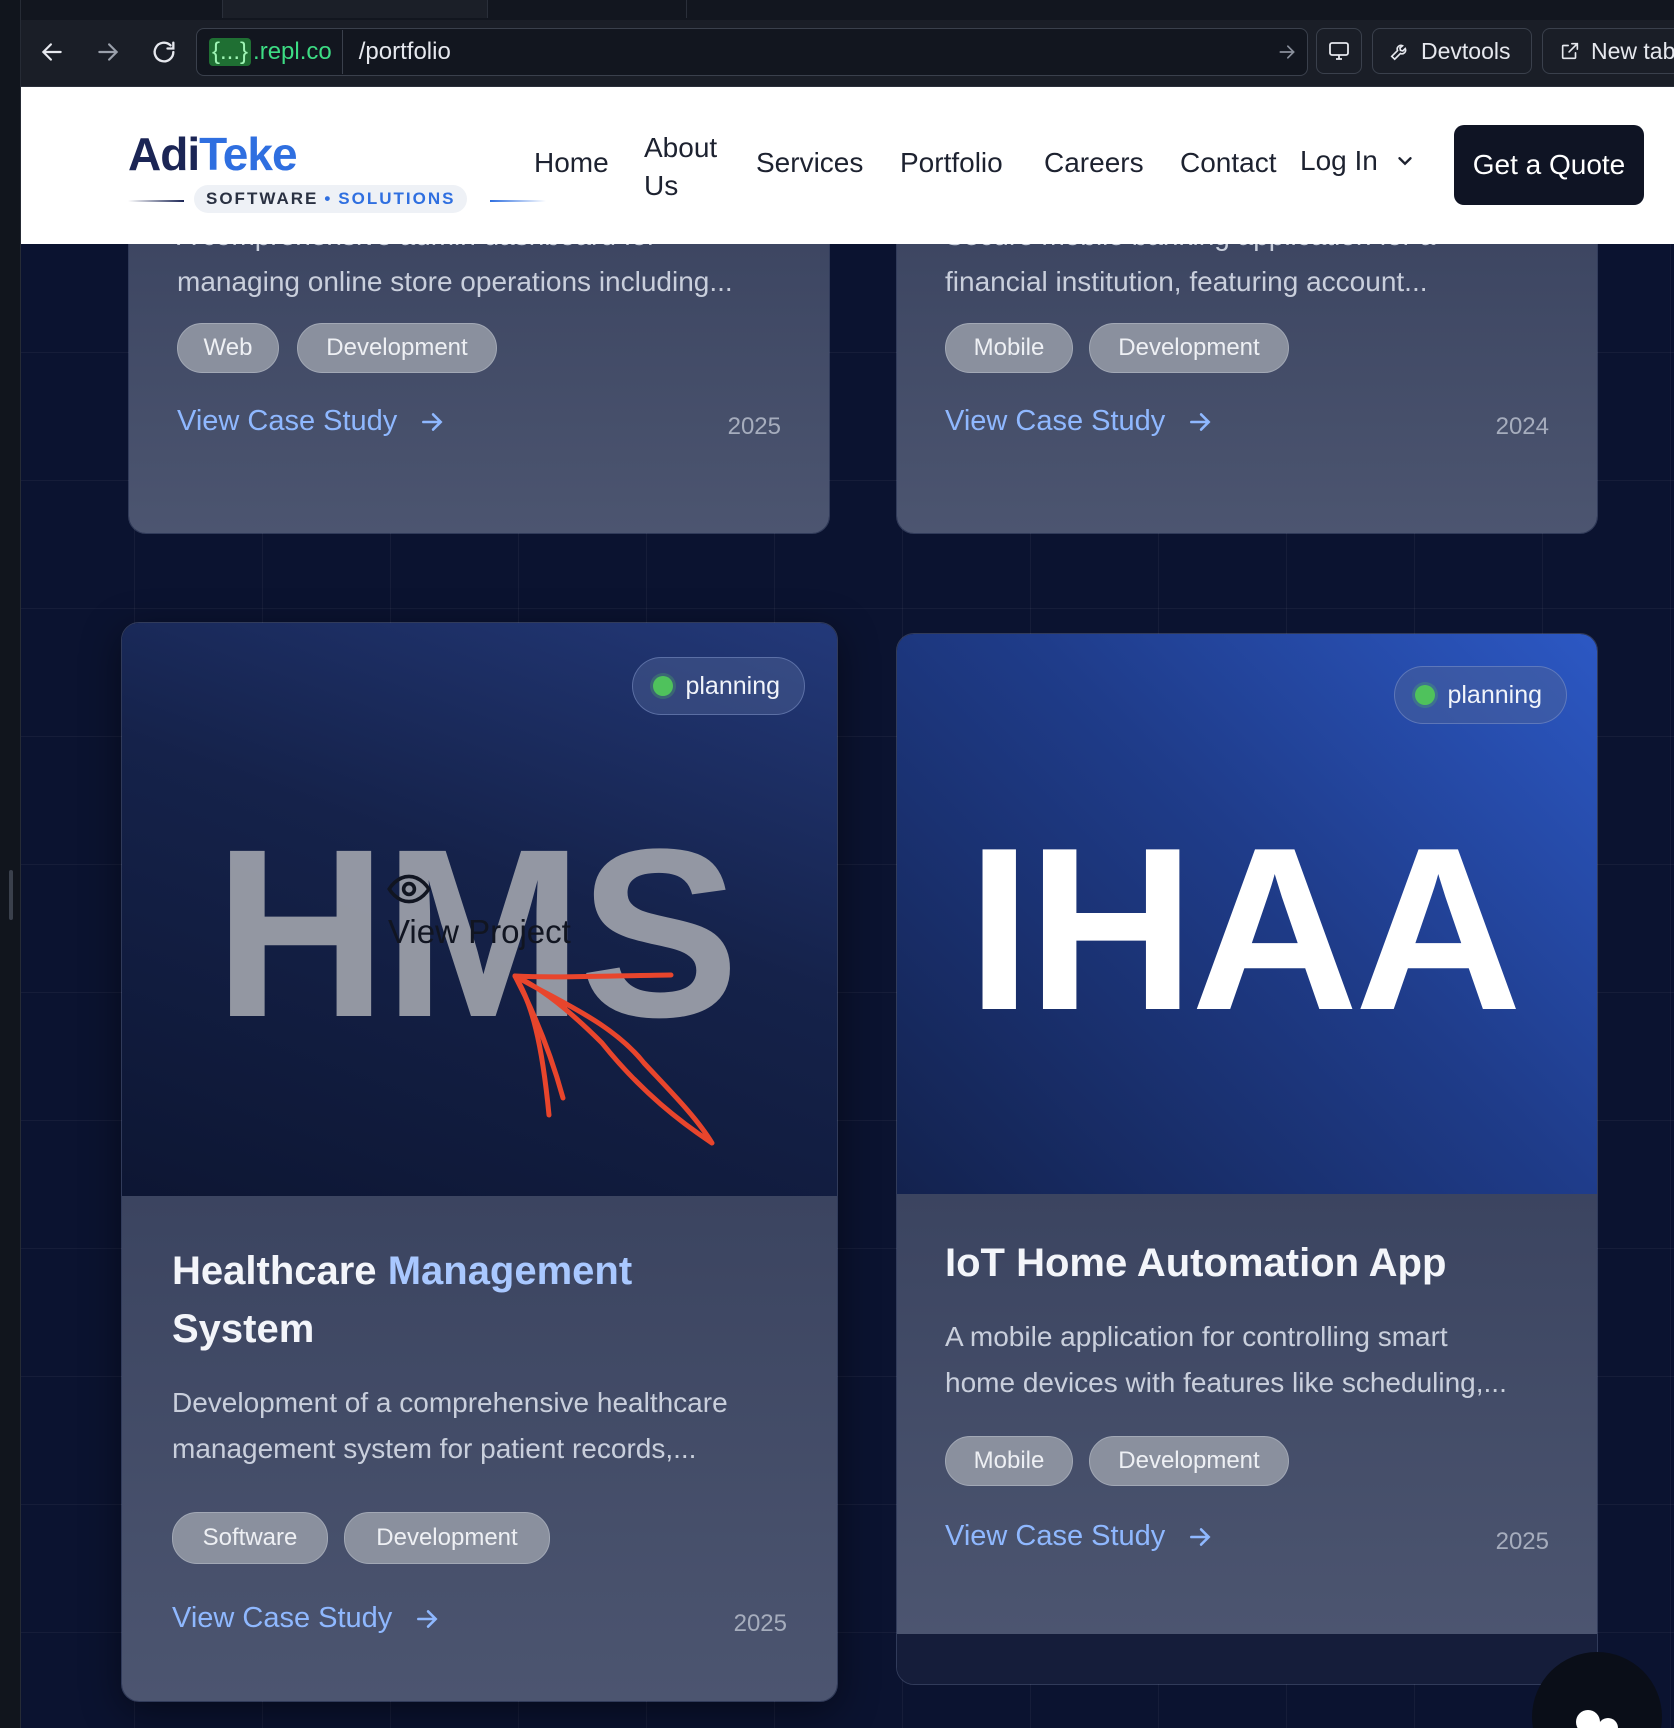 The height and width of the screenshot is (1728, 1674). What do you see at coordinates (613, 1059) in the screenshot?
I see `annotation-arrow-icon` at bounding box center [613, 1059].